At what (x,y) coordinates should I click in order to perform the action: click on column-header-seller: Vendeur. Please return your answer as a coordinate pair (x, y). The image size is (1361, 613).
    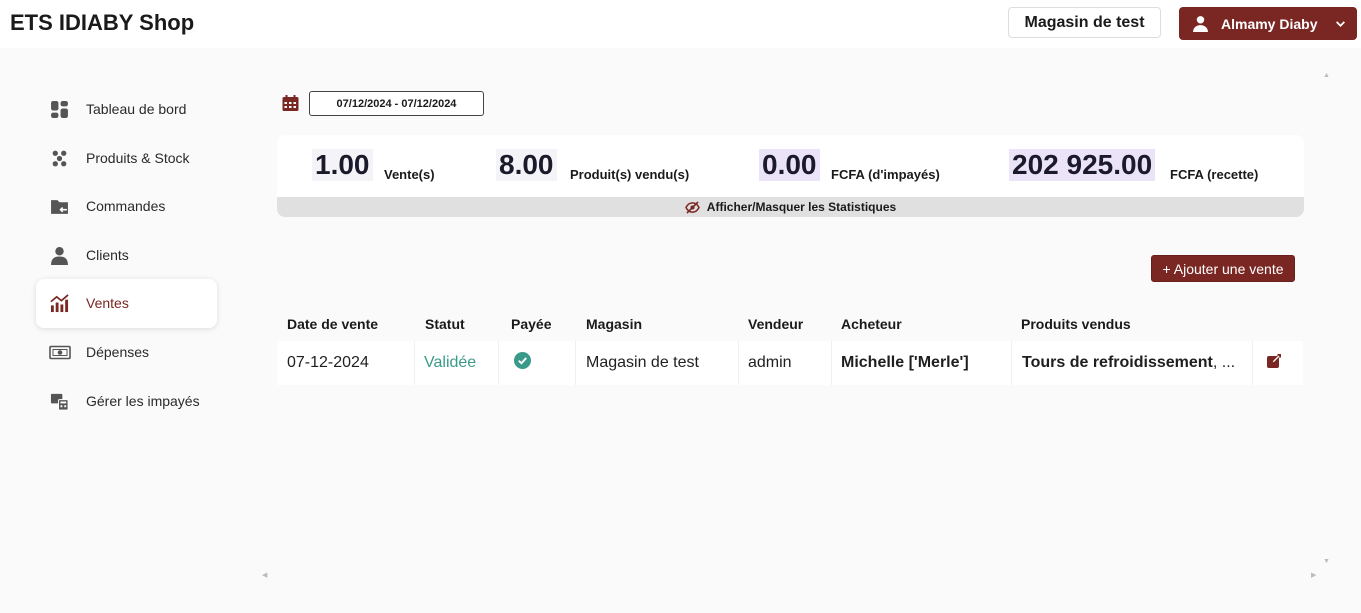
    Looking at the image, I should click on (775, 324).